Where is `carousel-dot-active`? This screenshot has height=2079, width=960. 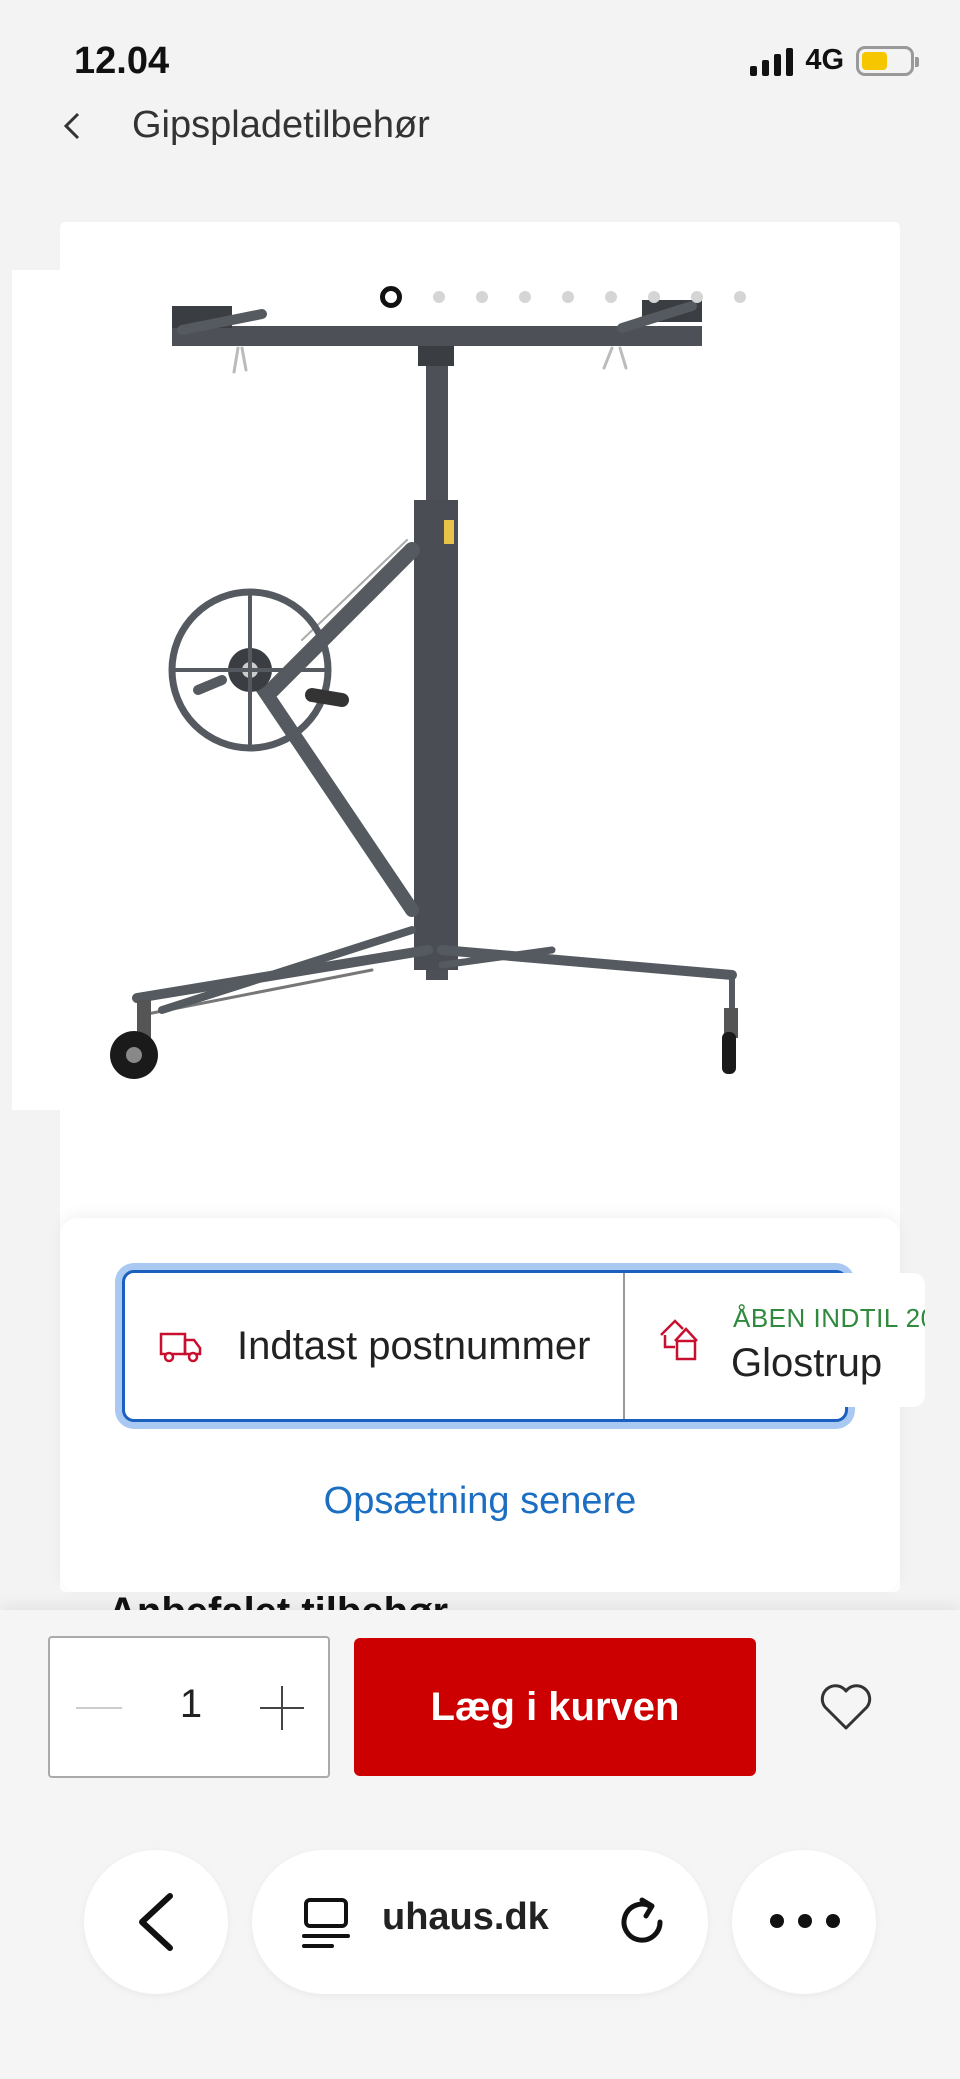
carousel-dot-active is located at coordinates (391, 297).